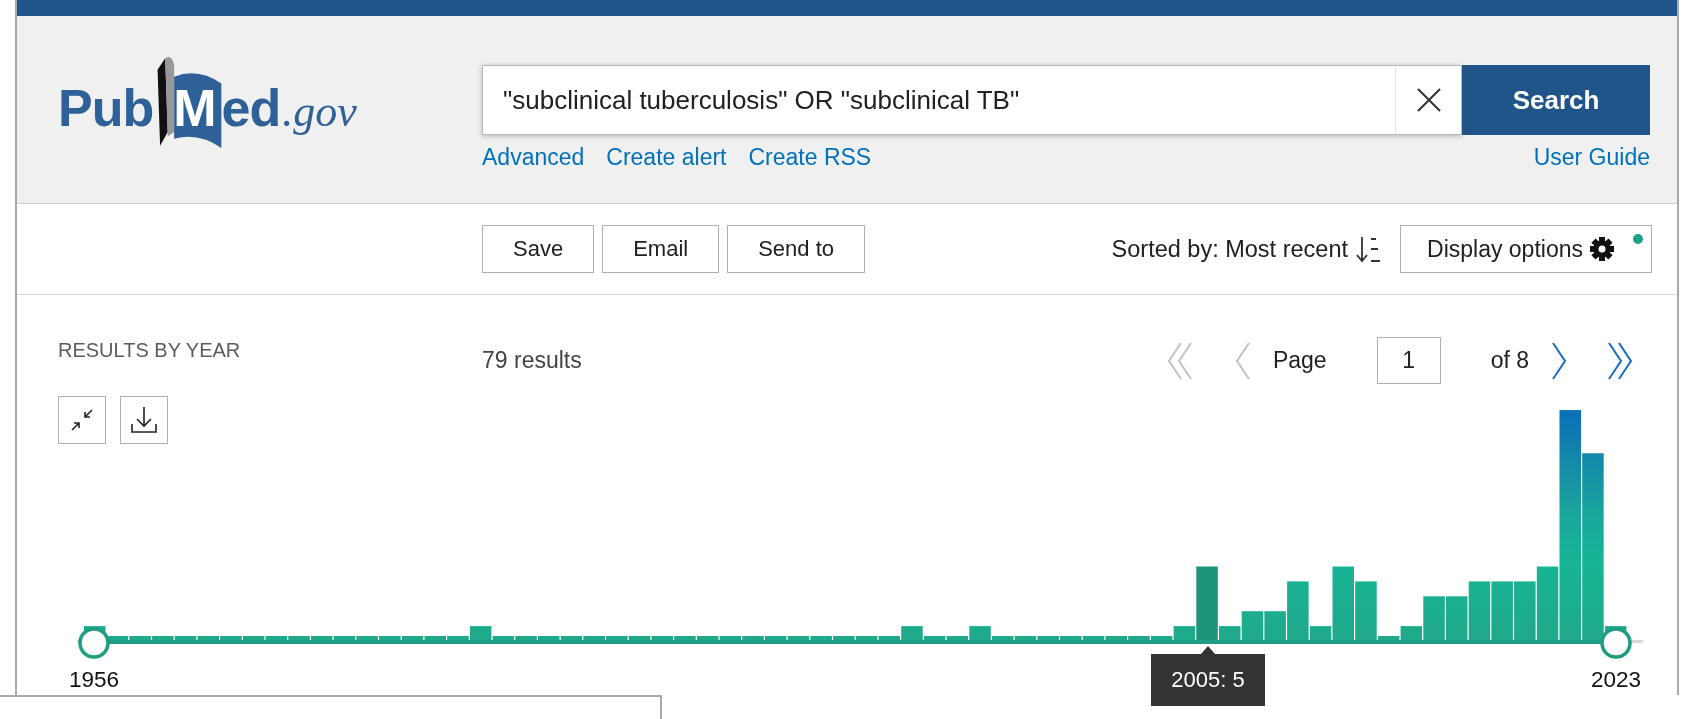  I want to click on download-icon, so click(144, 420).